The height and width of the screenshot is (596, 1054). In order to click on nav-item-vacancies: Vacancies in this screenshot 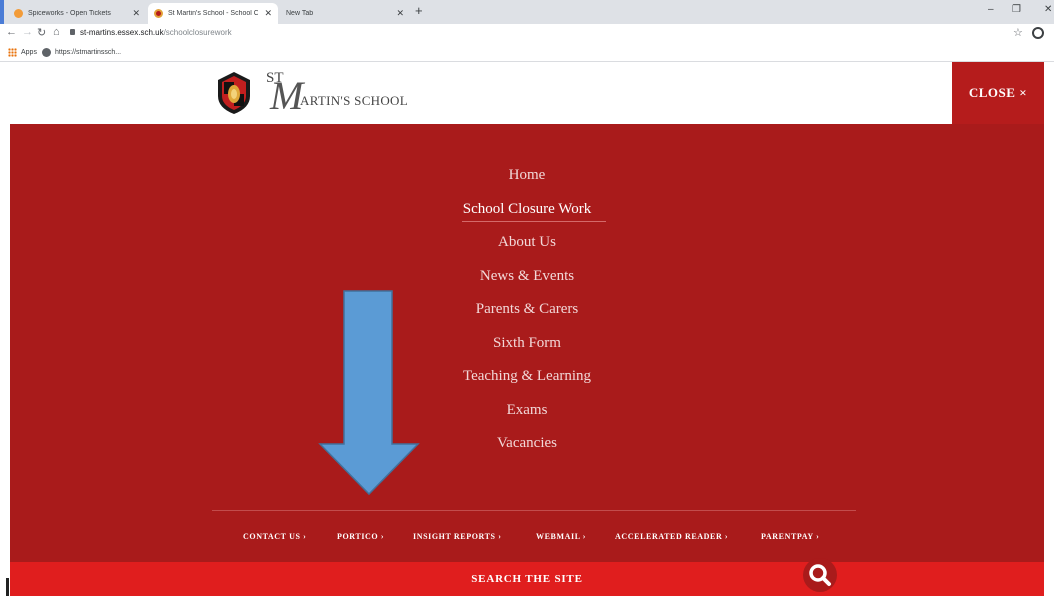, I will do `click(527, 443)`.